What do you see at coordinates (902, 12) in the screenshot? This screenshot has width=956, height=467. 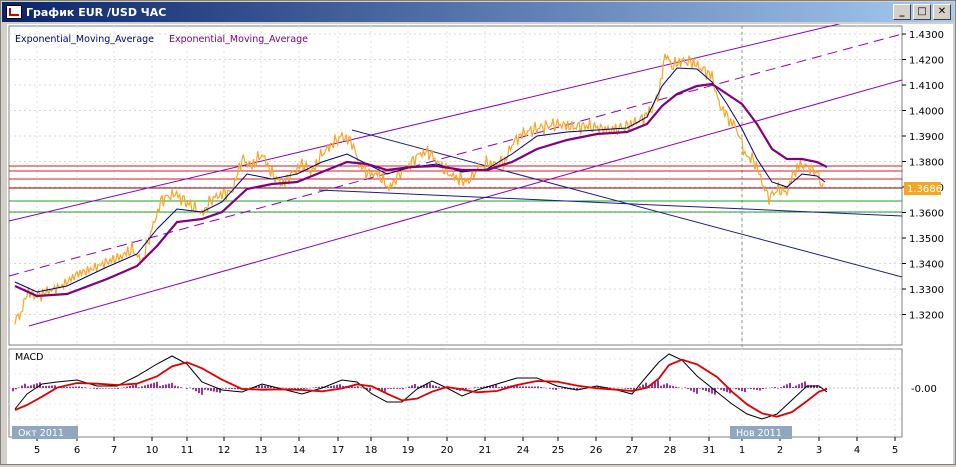 I see `minimize-button: _` at bounding box center [902, 12].